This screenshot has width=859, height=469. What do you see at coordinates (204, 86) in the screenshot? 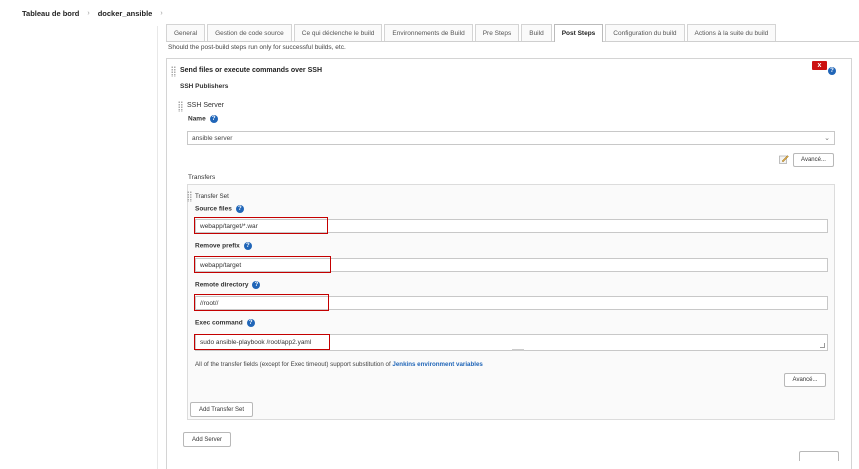
I see `ssh-publishers-label: SSH Publishers` at bounding box center [204, 86].